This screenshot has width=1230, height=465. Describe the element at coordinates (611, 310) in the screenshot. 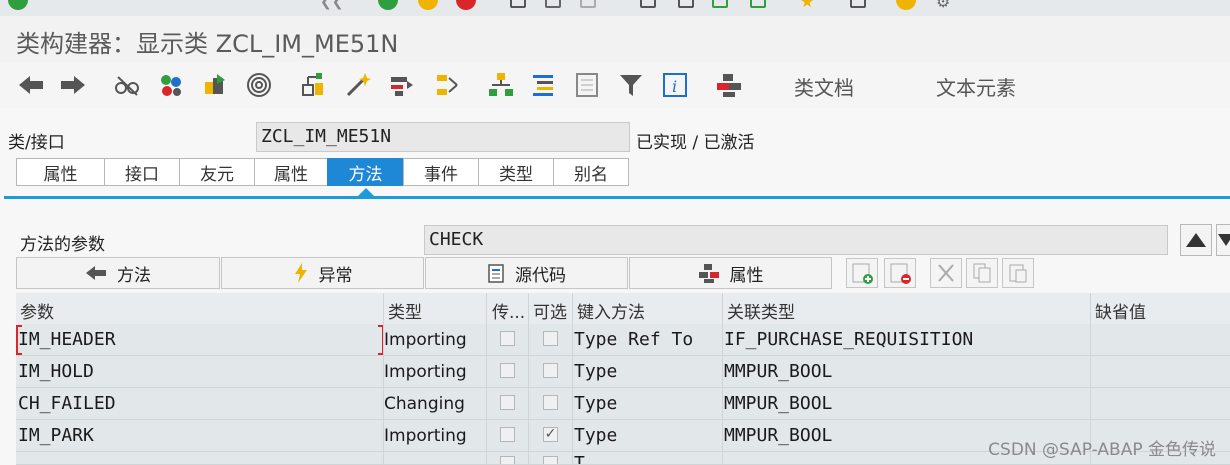

I see `header-typing: 键入方法` at that location.